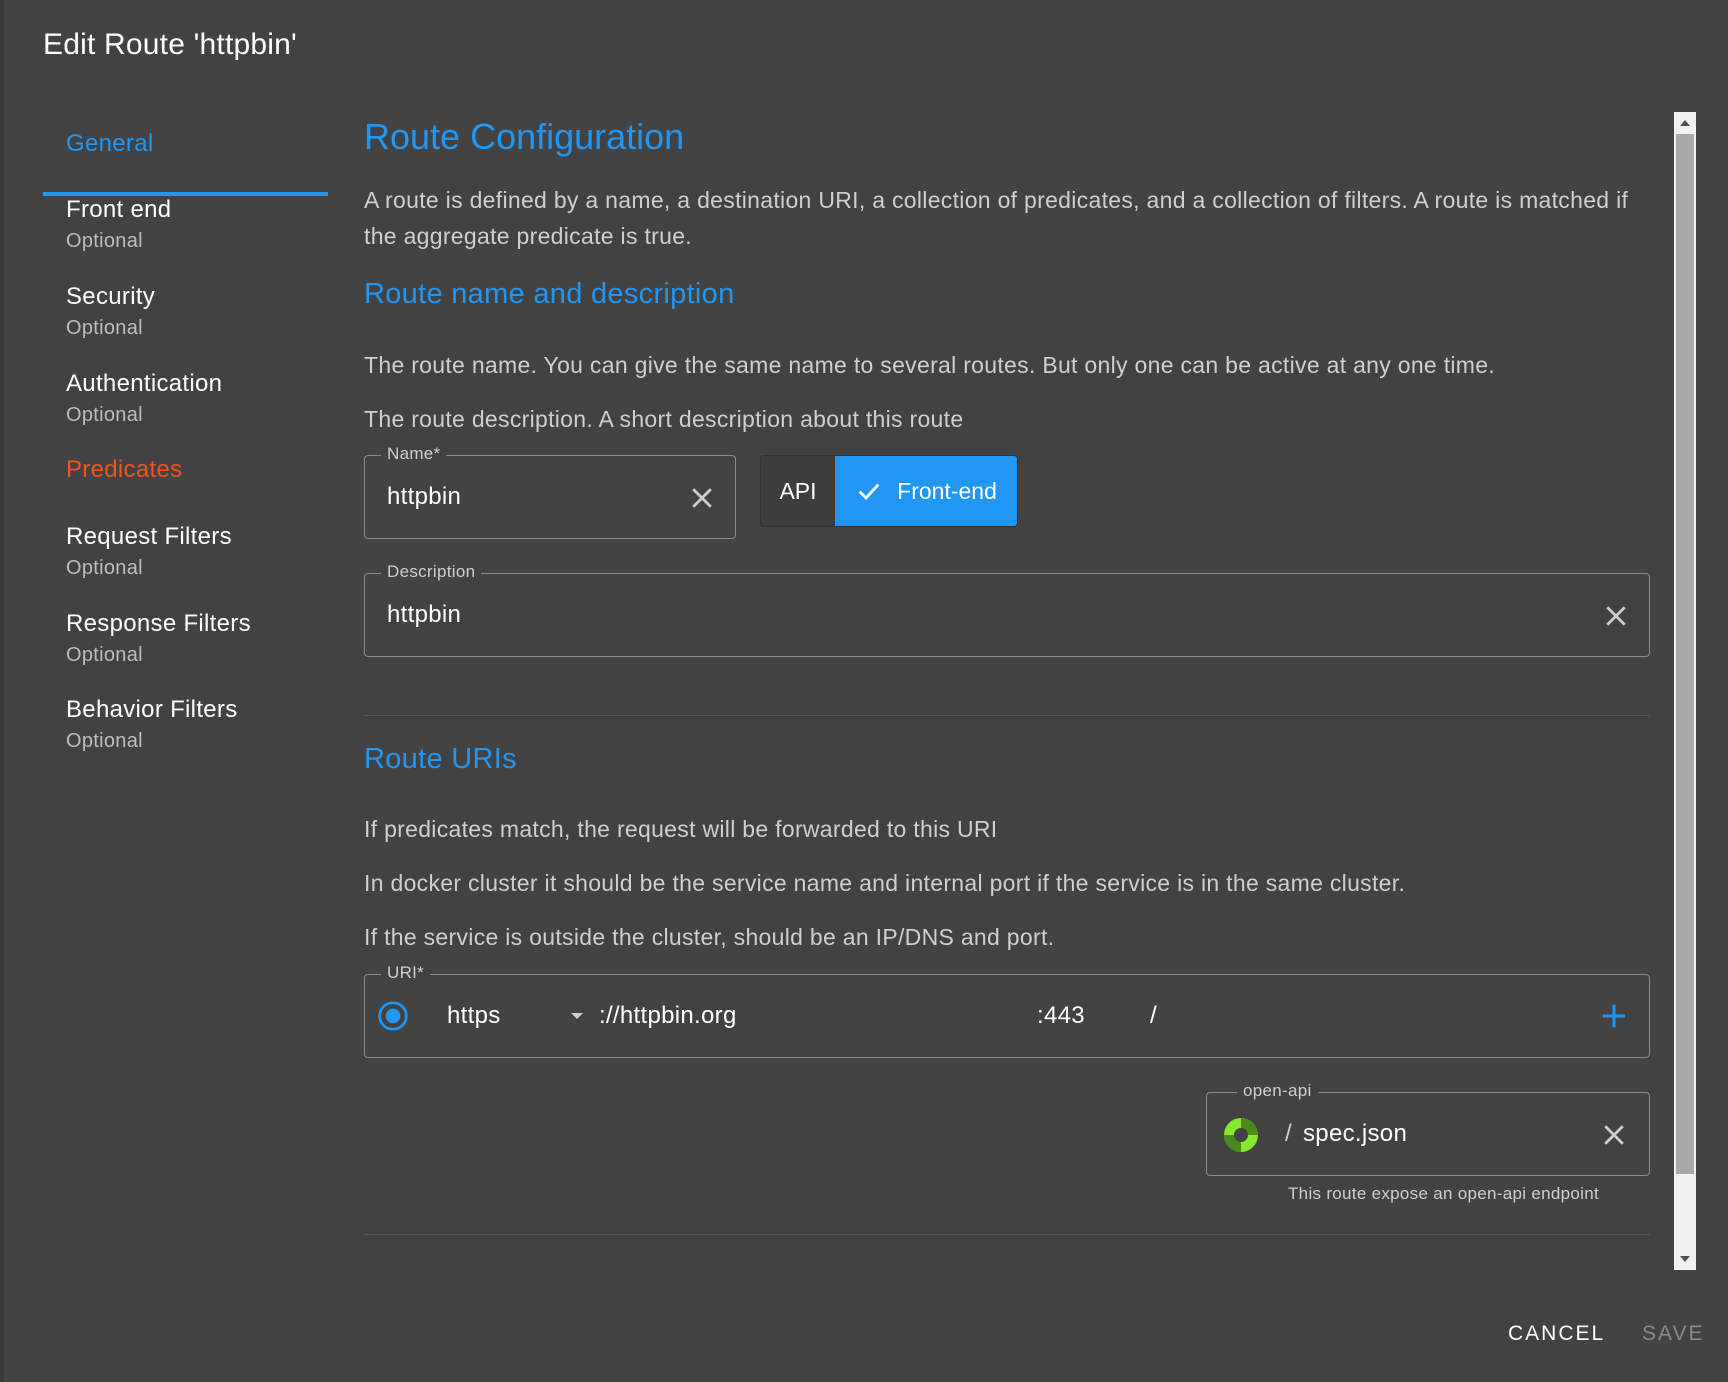 Image resolution: width=1728 pixels, height=1382 pixels. What do you see at coordinates (424, 615) in the screenshot?
I see `description-input-value: httpbin` at bounding box center [424, 615].